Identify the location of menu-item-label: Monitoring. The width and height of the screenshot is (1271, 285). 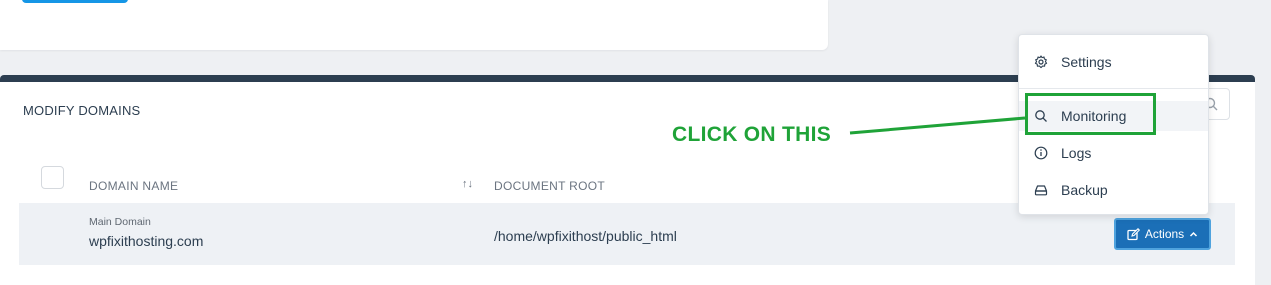
(1094, 116).